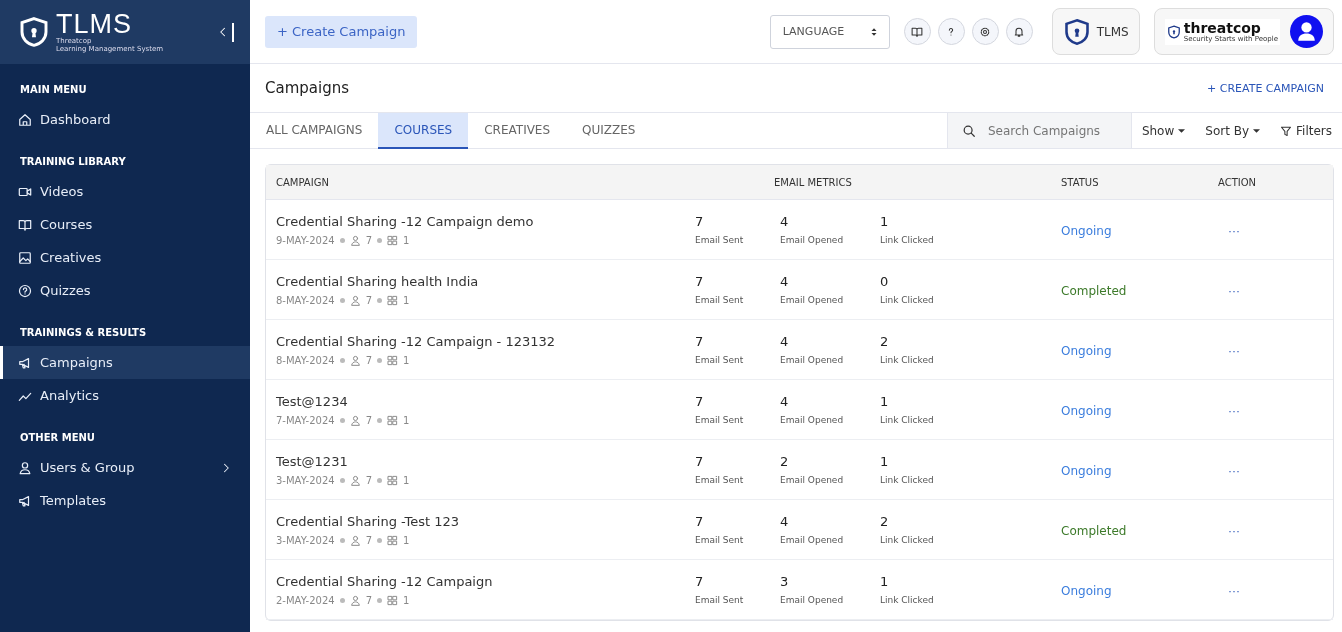 The image size is (1342, 632). I want to click on campaign-name: Test@1231, so click(312, 461).